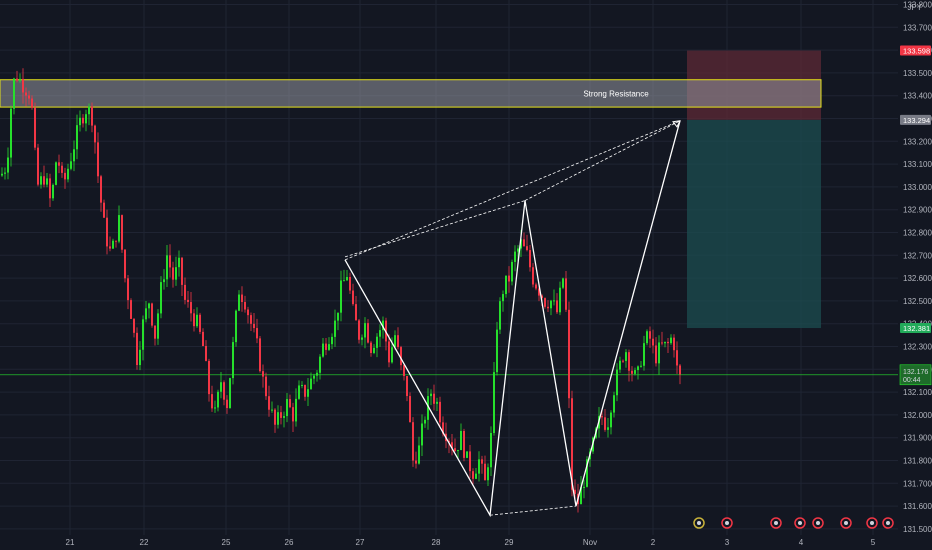  Describe the element at coordinates (509, 542) in the screenshot. I see `date-tick: 29` at that location.